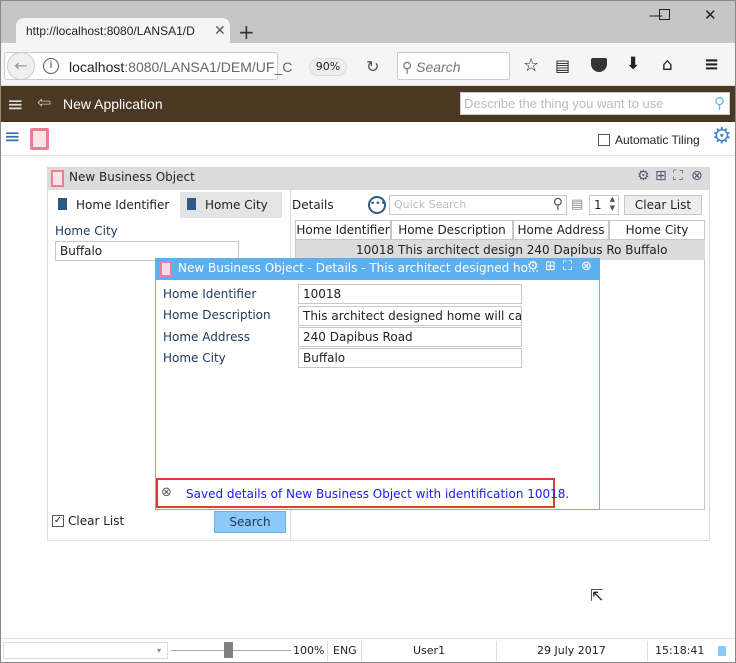 The width and height of the screenshot is (736, 663). I want to click on close-tab-icon: ✕, so click(220, 30).